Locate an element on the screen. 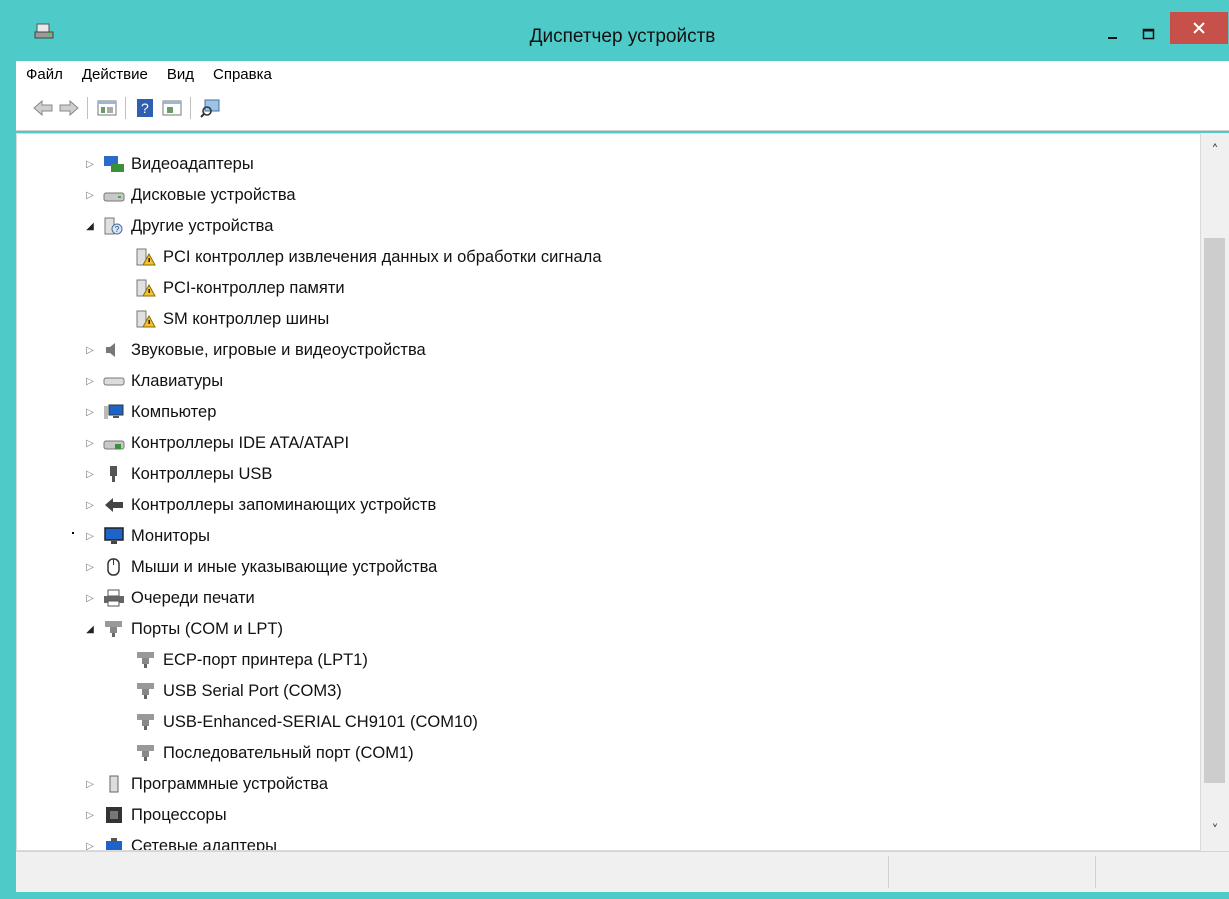  tree-label: Процессоры is located at coordinates (179, 814).